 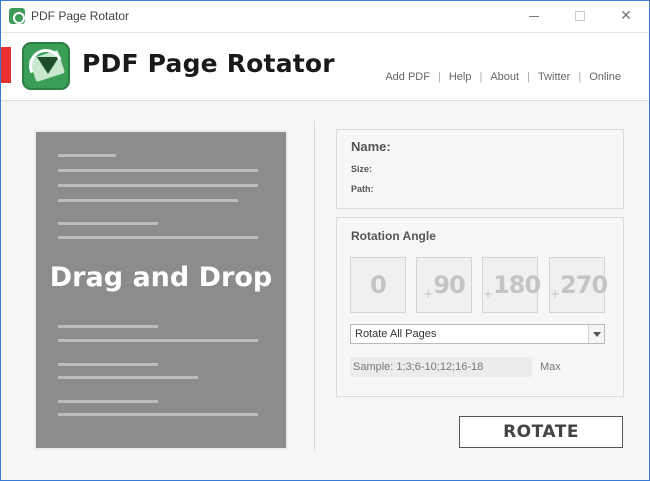 I want to click on close-button: ✕, so click(x=626, y=16).